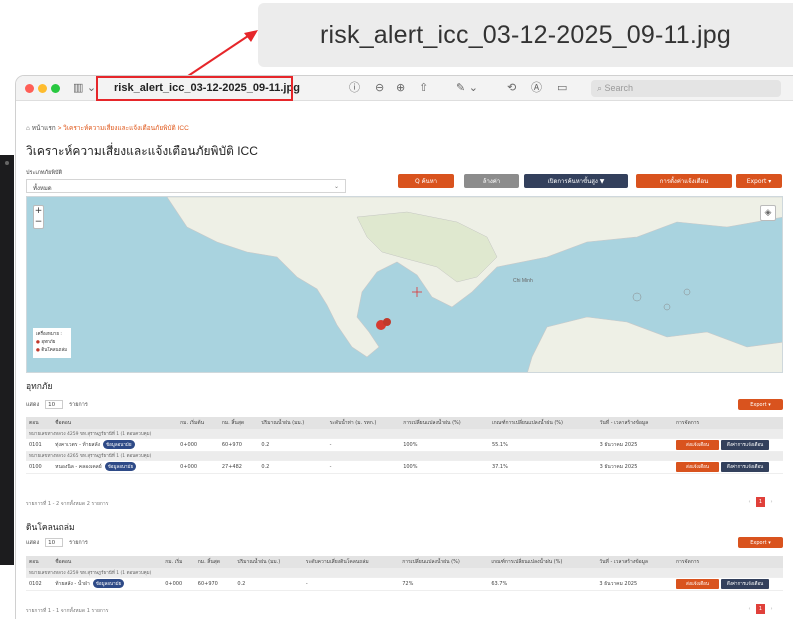  Describe the element at coordinates (46, 342) in the screenshot. I see `legend-item-flood: ● อุทกภัย` at that location.